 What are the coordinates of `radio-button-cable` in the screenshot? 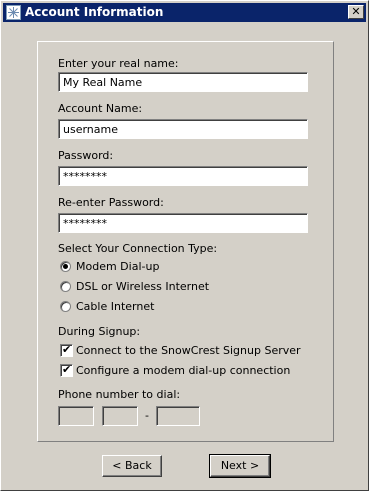 It's located at (65, 306).